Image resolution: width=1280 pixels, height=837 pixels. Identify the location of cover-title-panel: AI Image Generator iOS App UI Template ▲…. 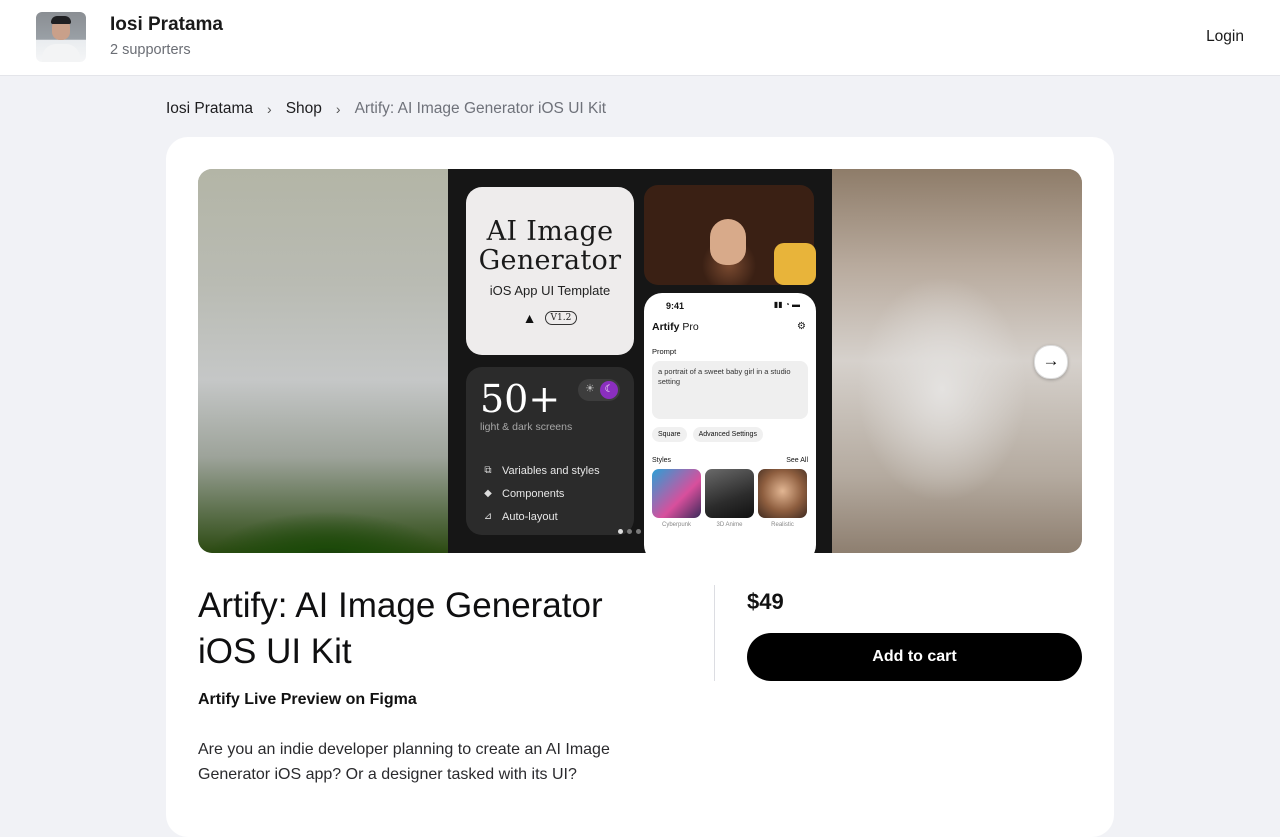
(550, 271).